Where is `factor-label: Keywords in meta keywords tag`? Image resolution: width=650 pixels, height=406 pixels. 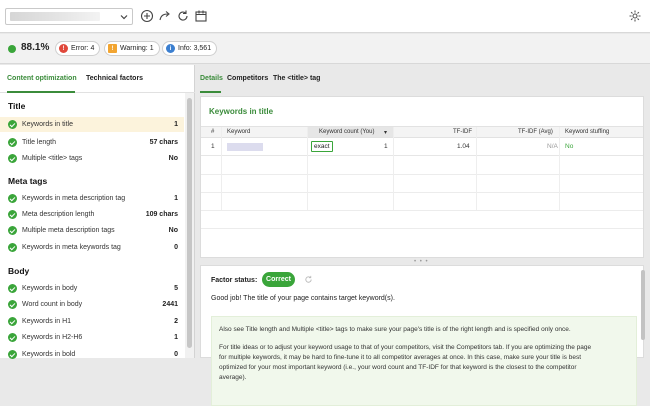
factor-label: Keywords in meta keywords tag is located at coordinates (71, 247).